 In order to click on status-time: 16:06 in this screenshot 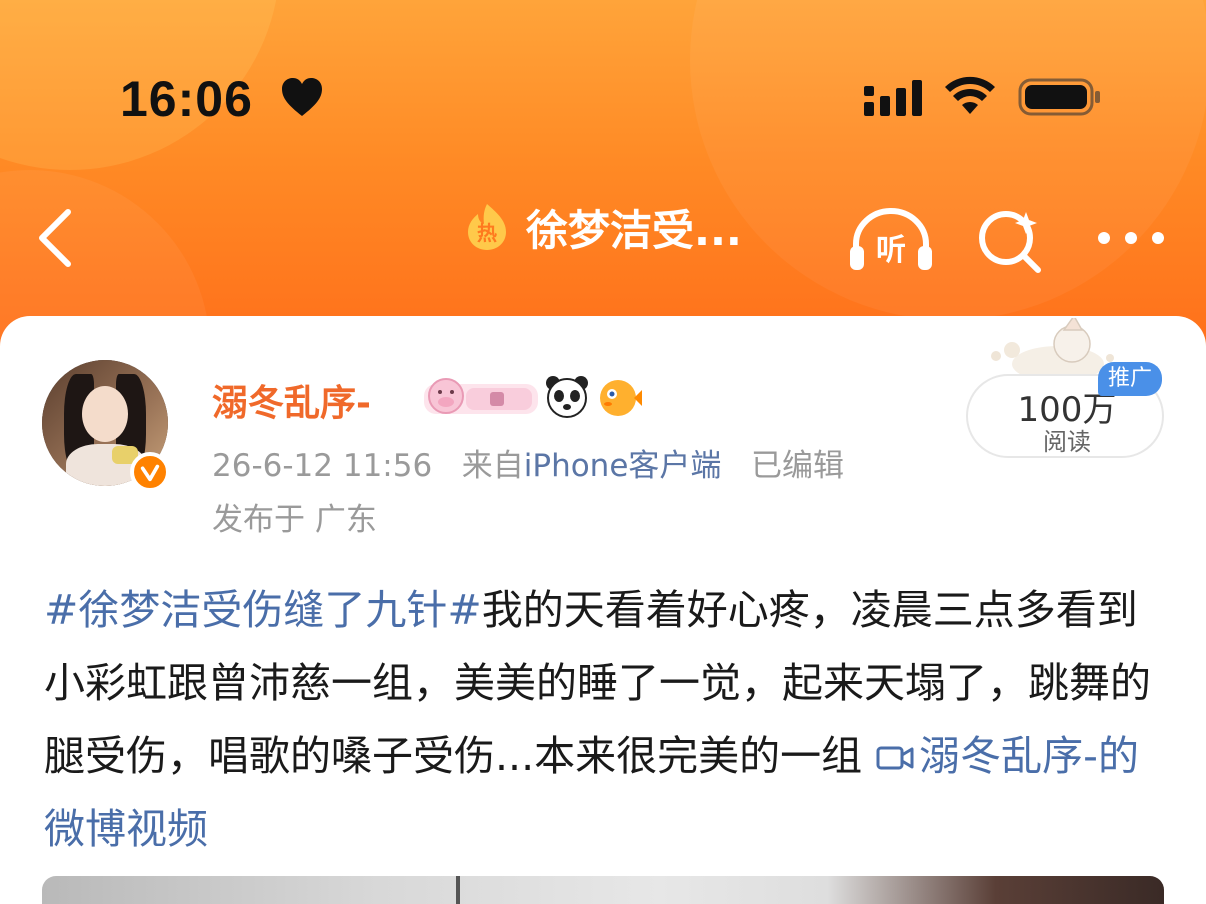, I will do `click(186, 99)`.